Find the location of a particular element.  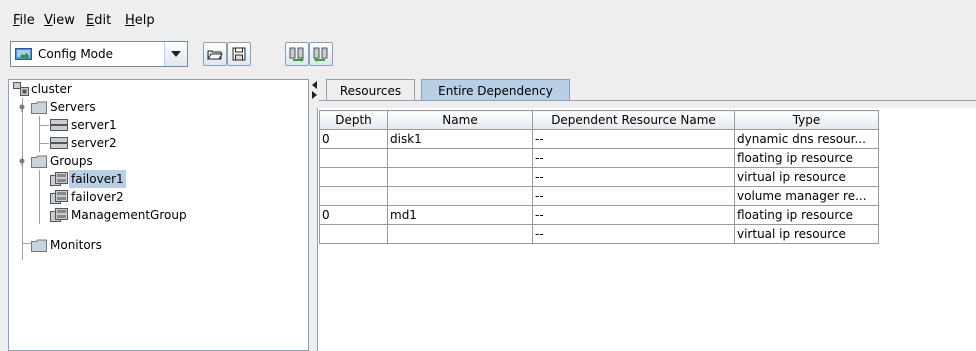

collapse-right-icon is located at coordinates (315, 95).